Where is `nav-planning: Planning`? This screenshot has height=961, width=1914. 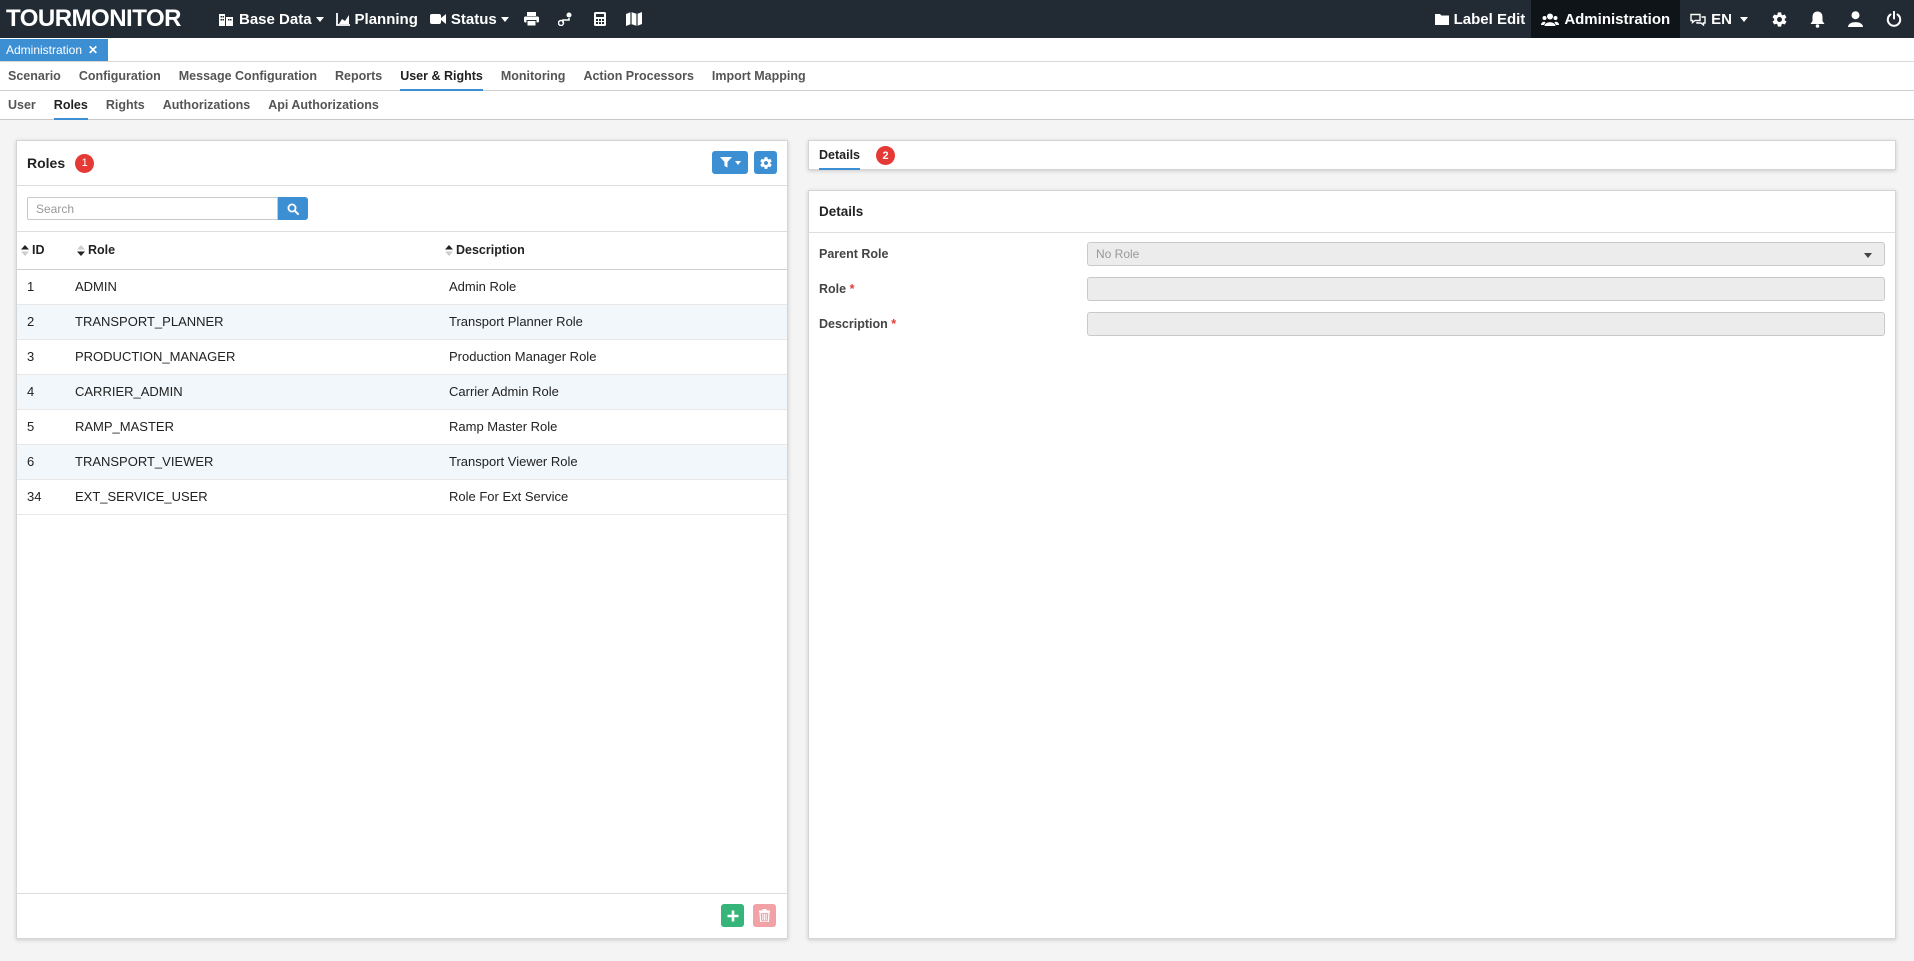
nav-planning: Planning is located at coordinates (377, 19).